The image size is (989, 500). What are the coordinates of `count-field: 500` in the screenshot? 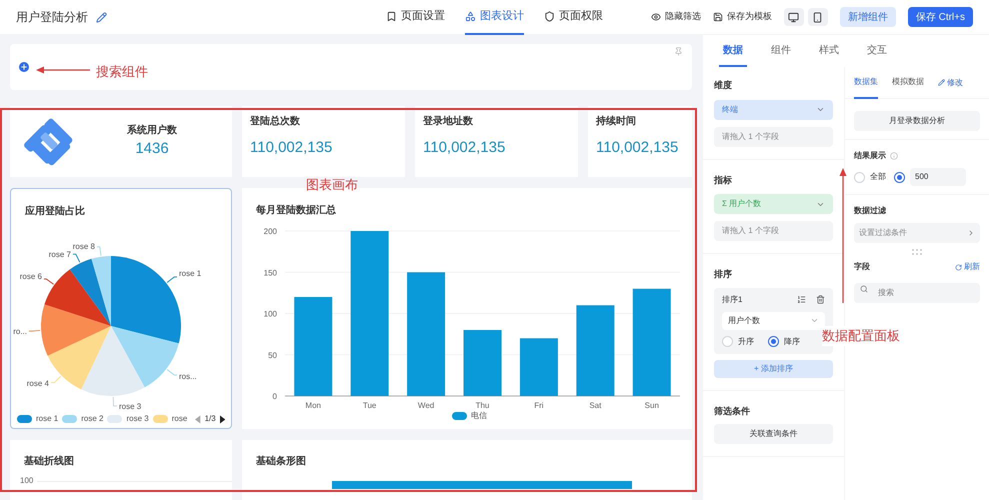 It's located at (938, 177).